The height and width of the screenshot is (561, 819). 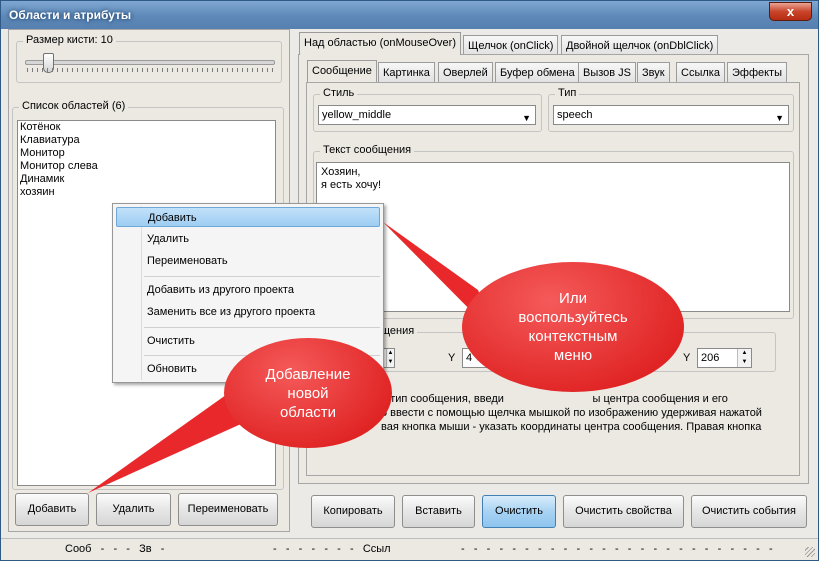 I want to click on left-callout: Добавление новой области, so click(x=308, y=393).